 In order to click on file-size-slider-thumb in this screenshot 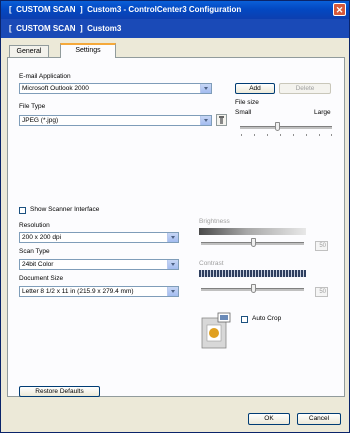, I will do `click(277, 126)`.